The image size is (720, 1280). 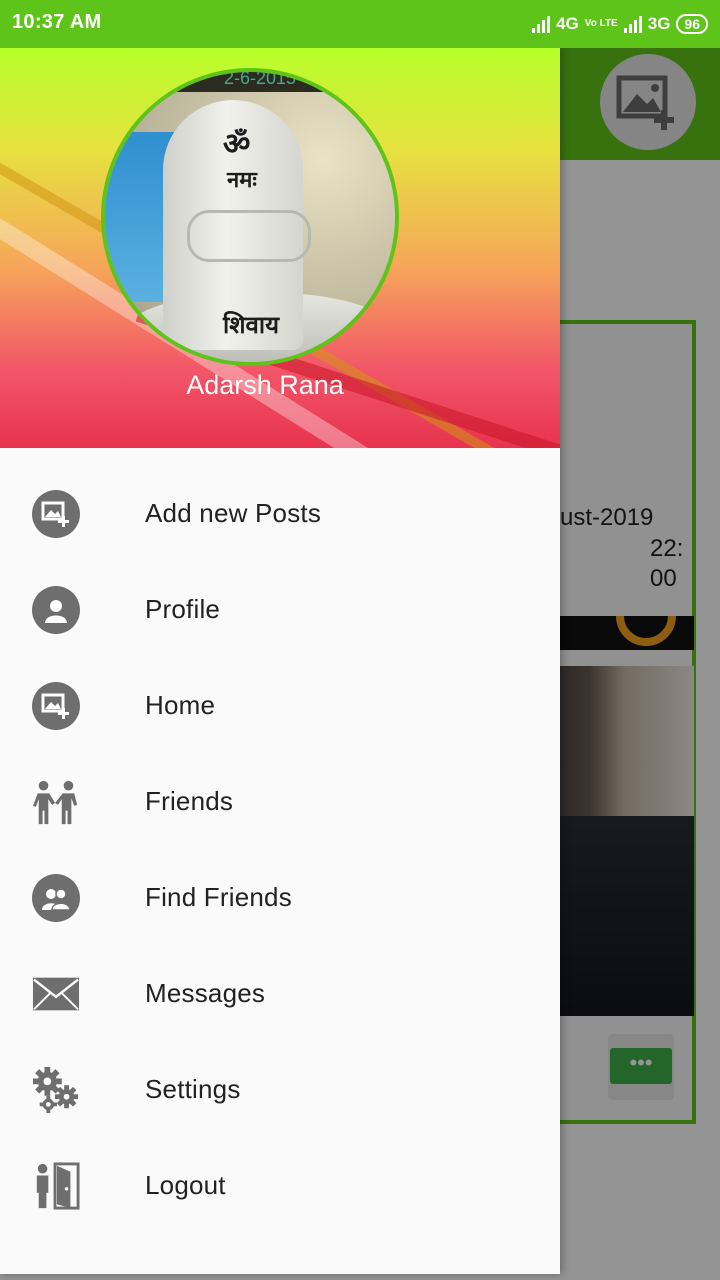 What do you see at coordinates (280, 706) in the screenshot?
I see `menu-item-home: Home` at bounding box center [280, 706].